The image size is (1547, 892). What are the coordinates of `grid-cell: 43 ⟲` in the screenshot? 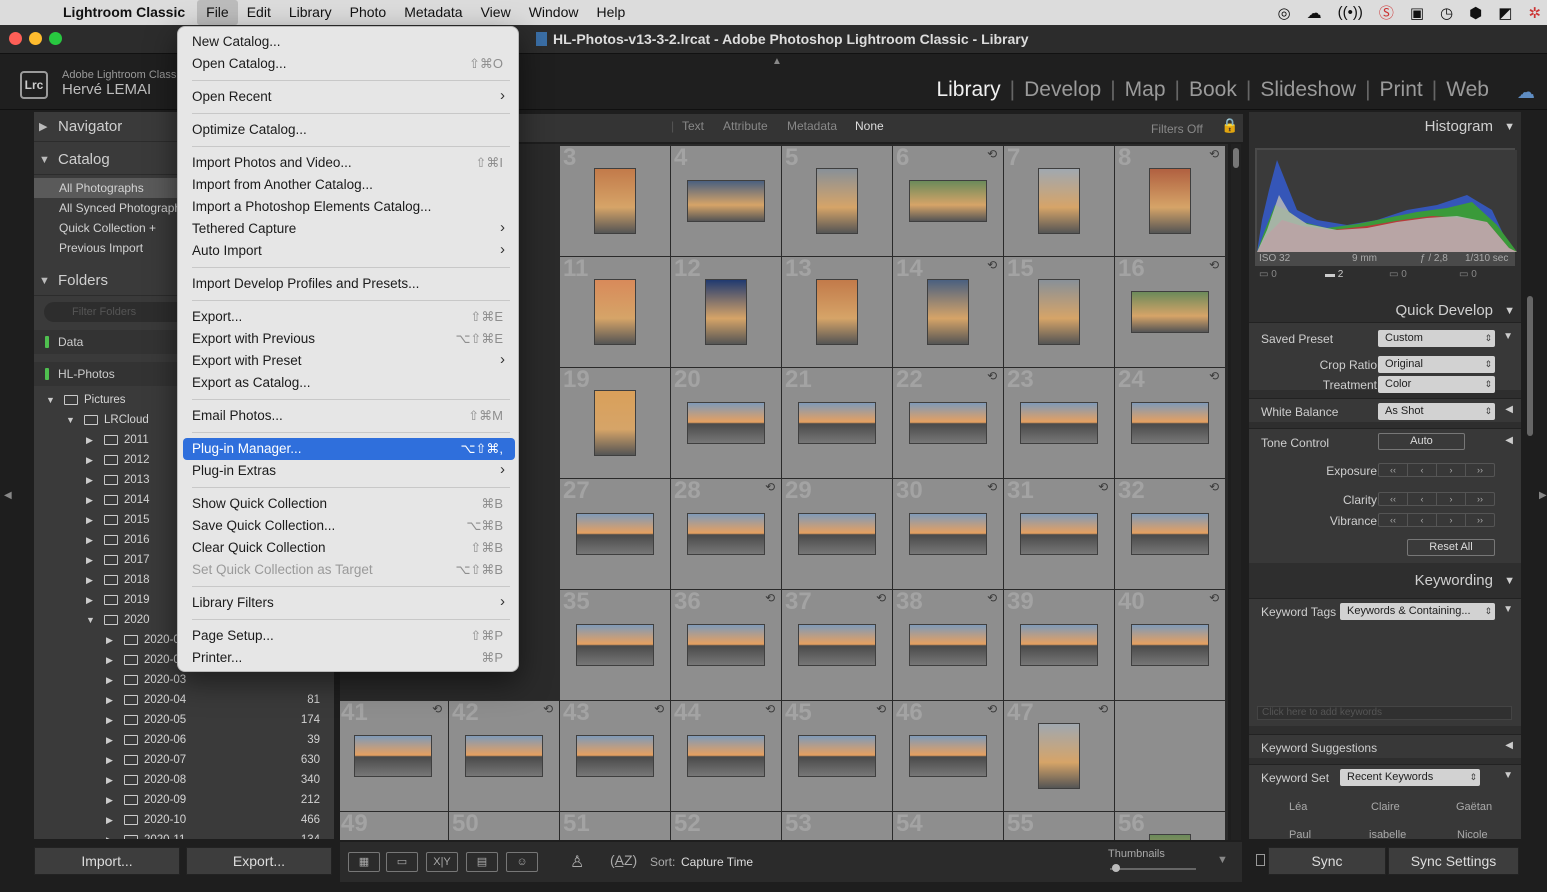 It's located at (615, 755).